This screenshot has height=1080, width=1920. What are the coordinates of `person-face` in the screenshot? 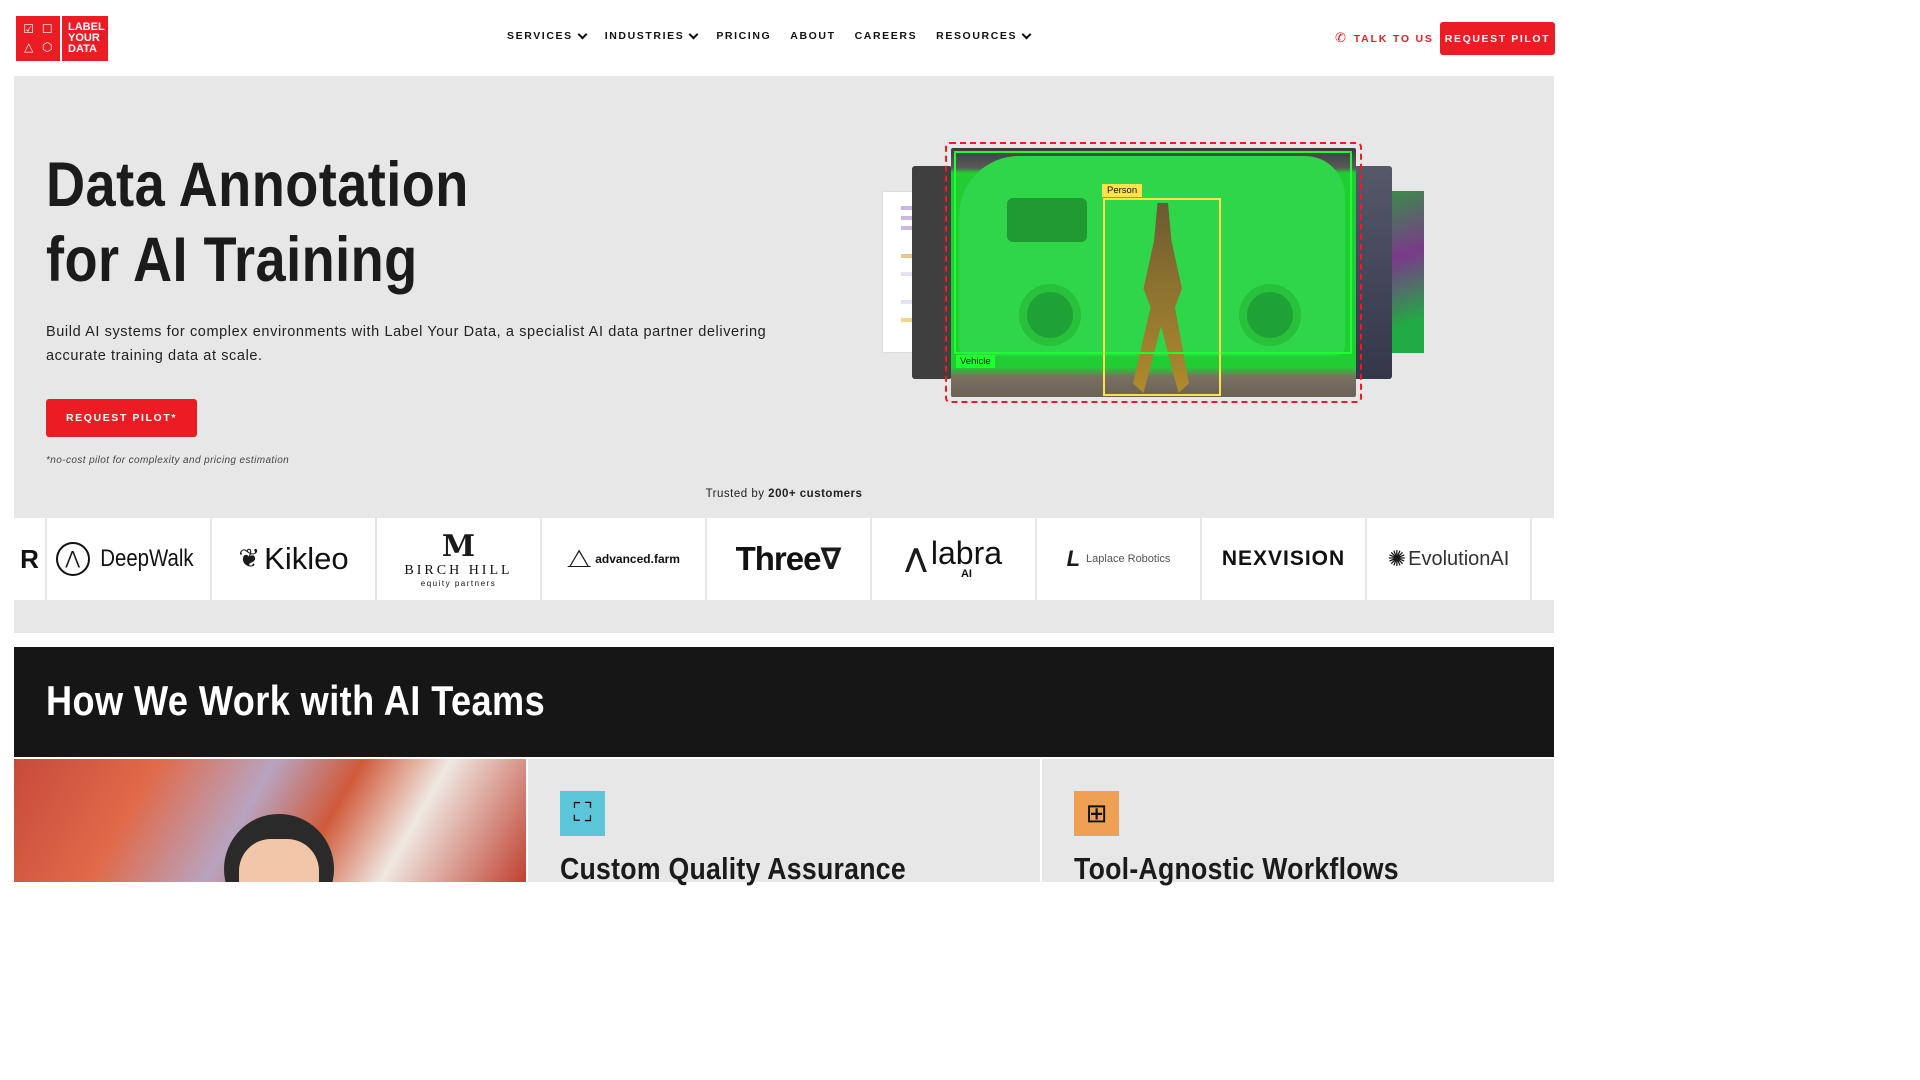 It's located at (279, 860).